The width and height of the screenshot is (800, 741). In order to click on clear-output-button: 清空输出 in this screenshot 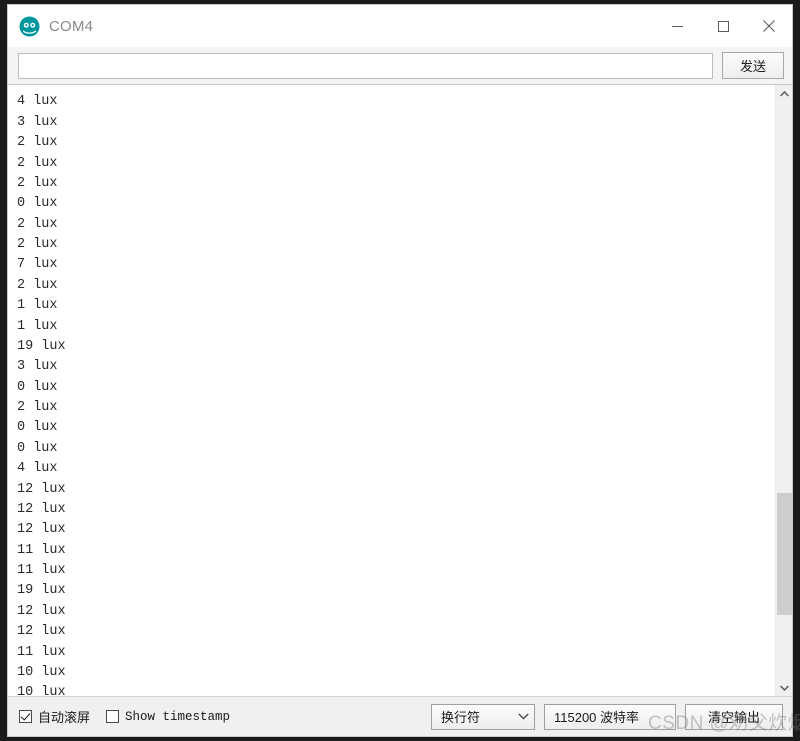, I will do `click(734, 716)`.